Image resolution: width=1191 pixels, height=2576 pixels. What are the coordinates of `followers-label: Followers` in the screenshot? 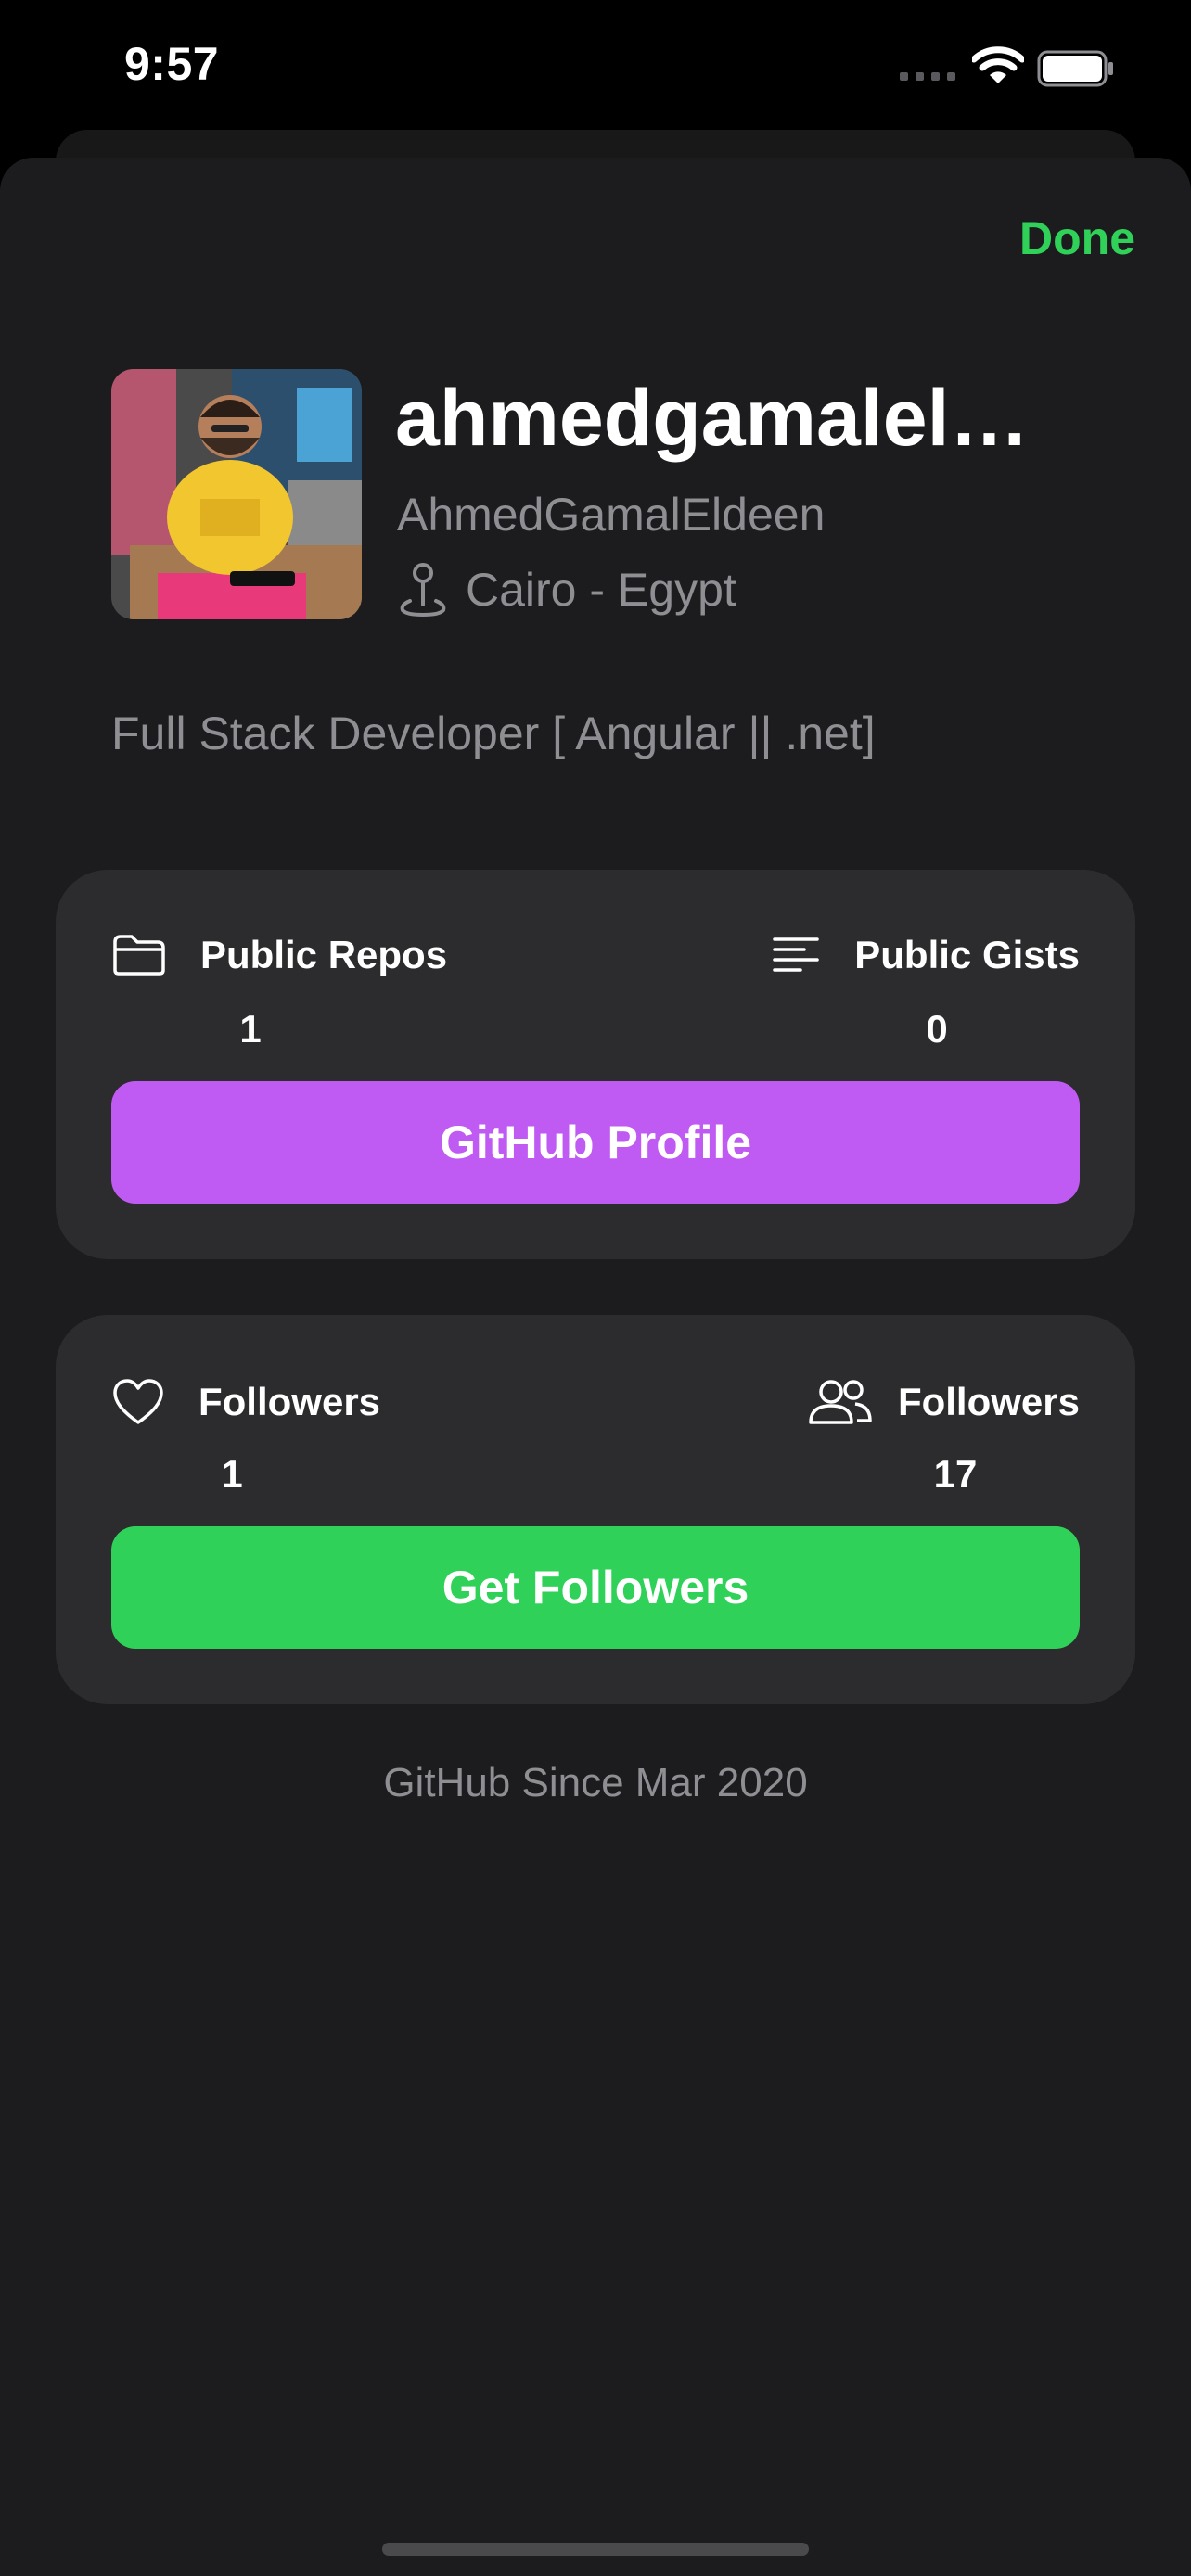 It's located at (289, 1401).